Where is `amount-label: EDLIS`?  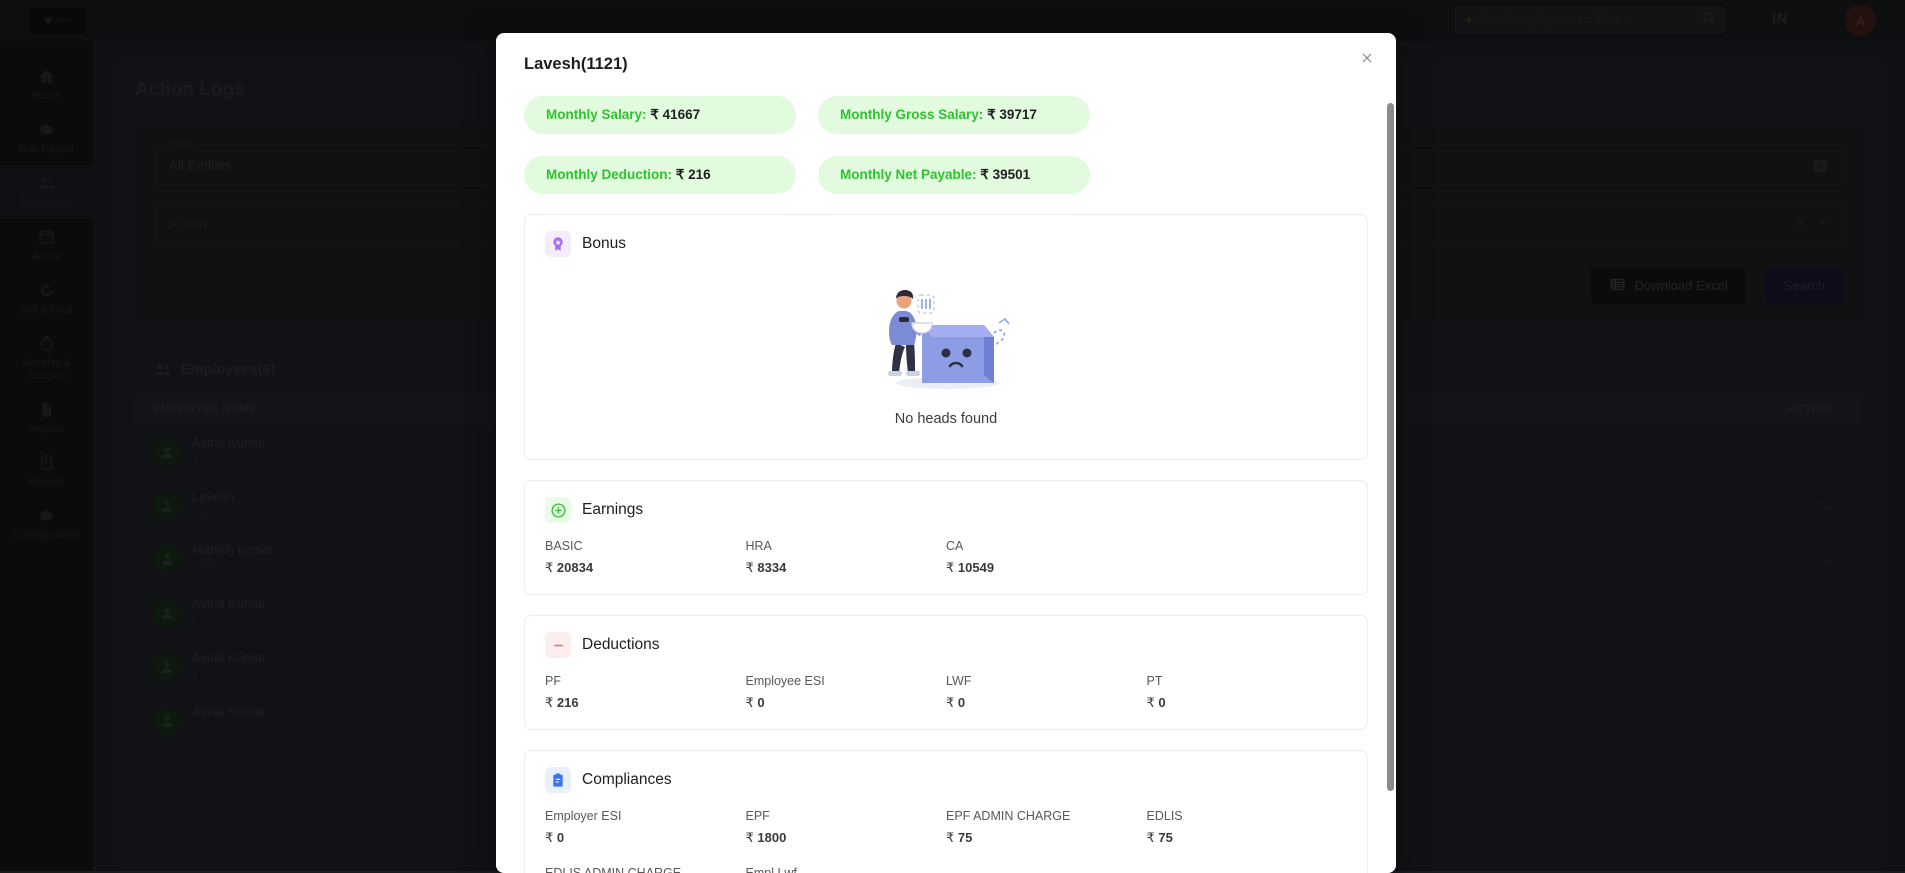 amount-label: EDLIS is located at coordinates (1247, 816).